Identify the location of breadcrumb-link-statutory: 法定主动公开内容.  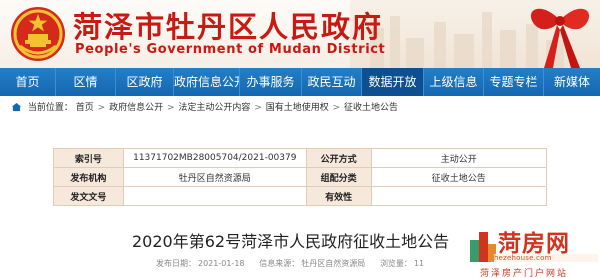
(214, 108).